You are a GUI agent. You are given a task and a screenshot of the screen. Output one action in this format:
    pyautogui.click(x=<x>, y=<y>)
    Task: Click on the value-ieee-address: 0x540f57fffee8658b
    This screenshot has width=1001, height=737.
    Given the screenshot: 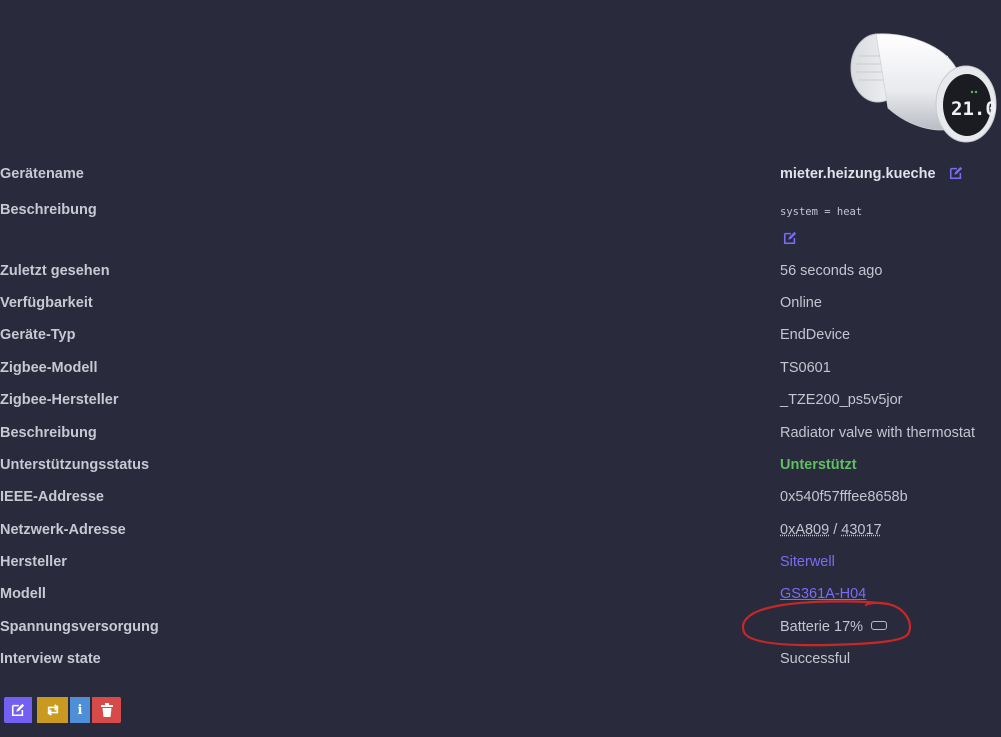 What is the action you would take?
    pyautogui.click(x=844, y=497)
    